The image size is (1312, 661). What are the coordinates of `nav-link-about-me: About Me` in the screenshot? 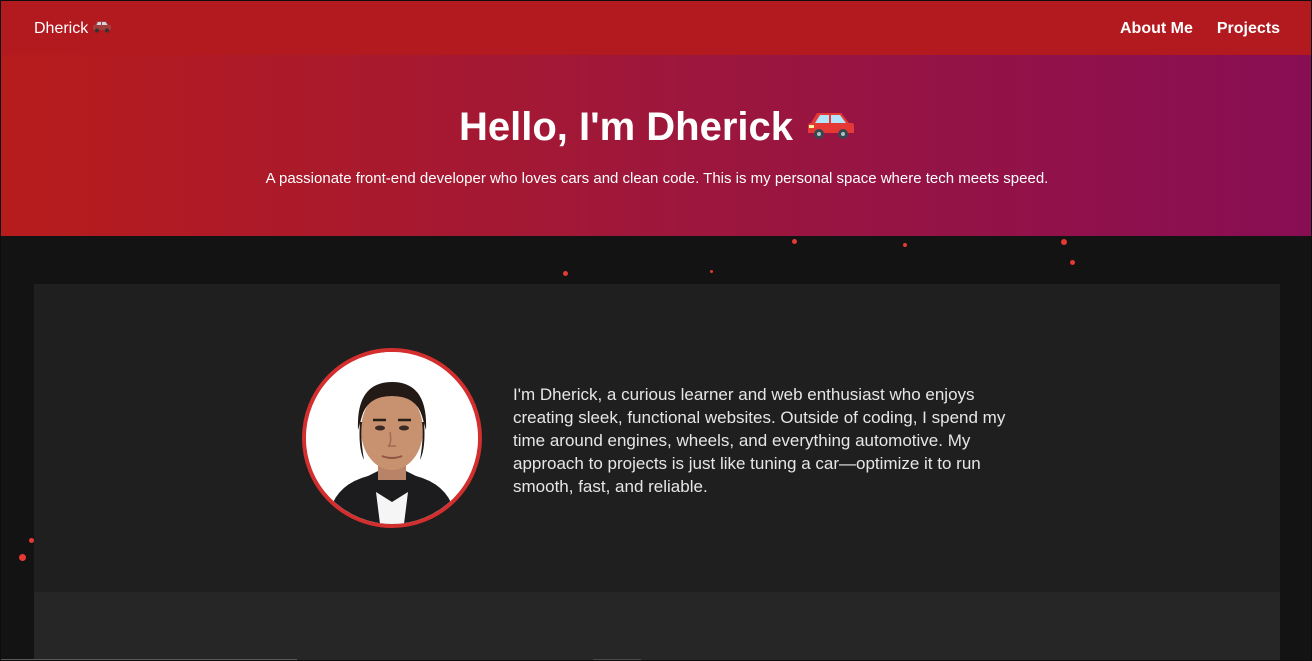 It's located at (1156, 29).